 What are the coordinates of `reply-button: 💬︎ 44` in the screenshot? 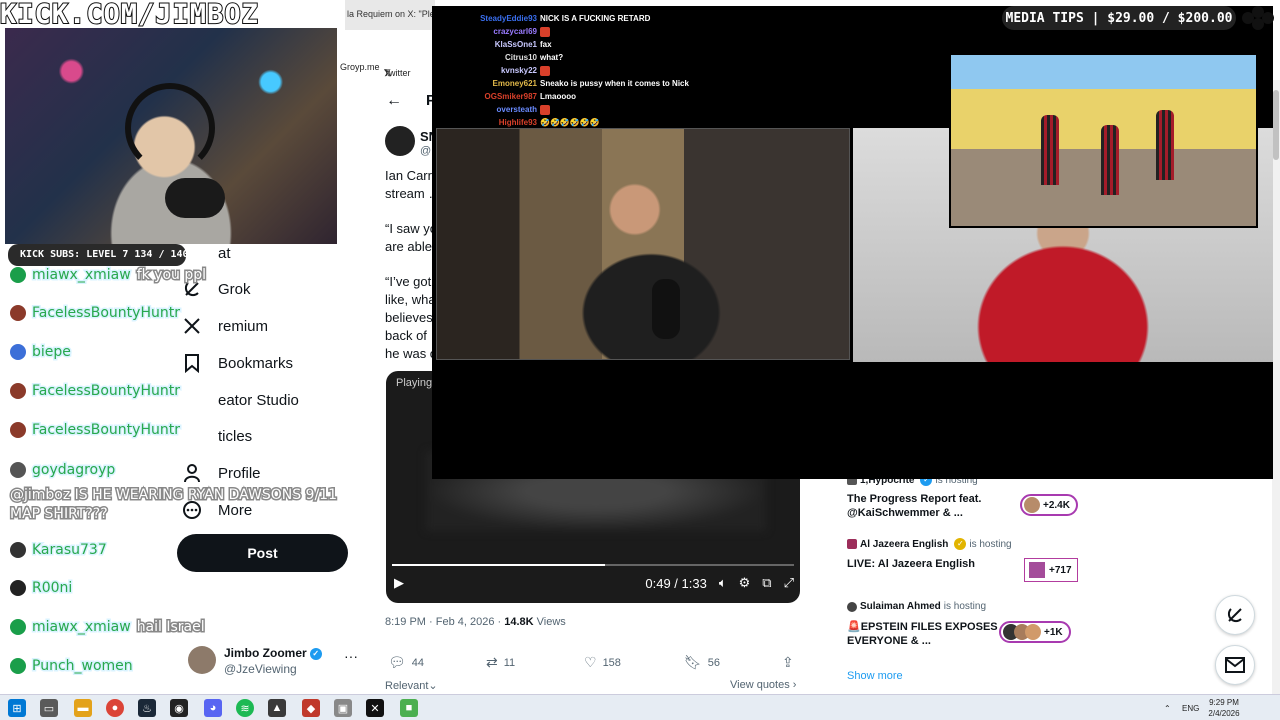 It's located at (406, 662).